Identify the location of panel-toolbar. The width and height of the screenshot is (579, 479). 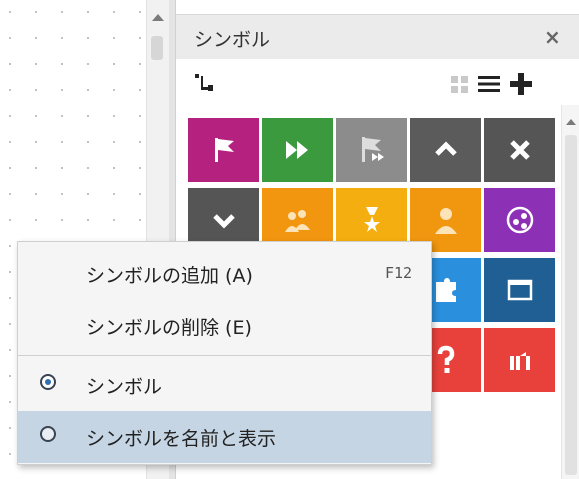
(377, 82).